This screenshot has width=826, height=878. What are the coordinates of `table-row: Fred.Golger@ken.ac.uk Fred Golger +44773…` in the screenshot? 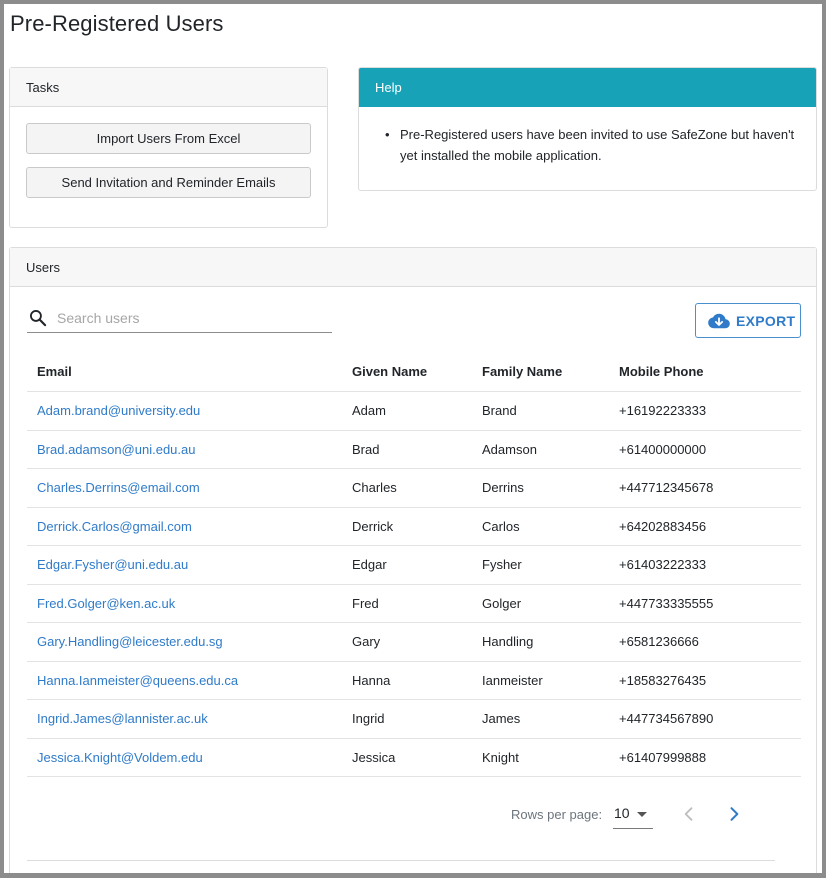 It's located at (414, 604).